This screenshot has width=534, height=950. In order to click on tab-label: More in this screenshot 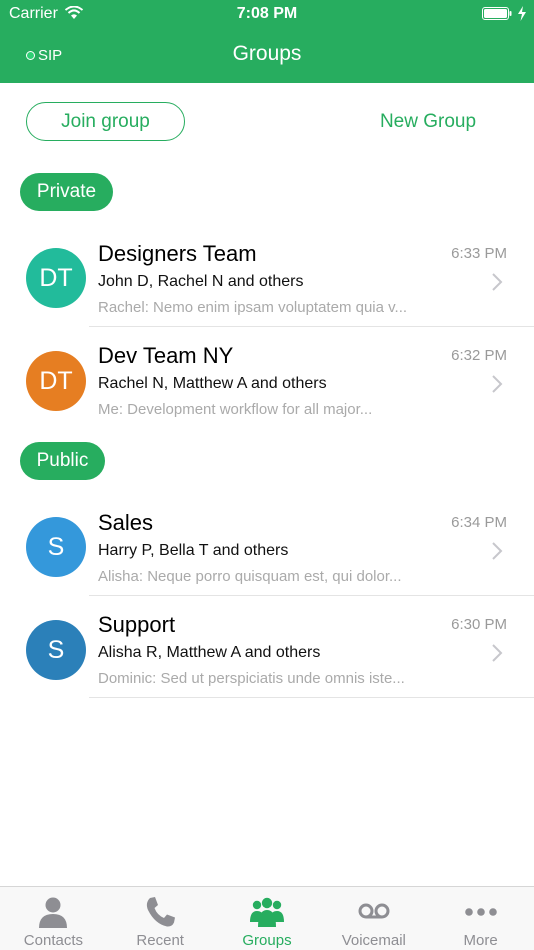, I will do `click(480, 940)`.